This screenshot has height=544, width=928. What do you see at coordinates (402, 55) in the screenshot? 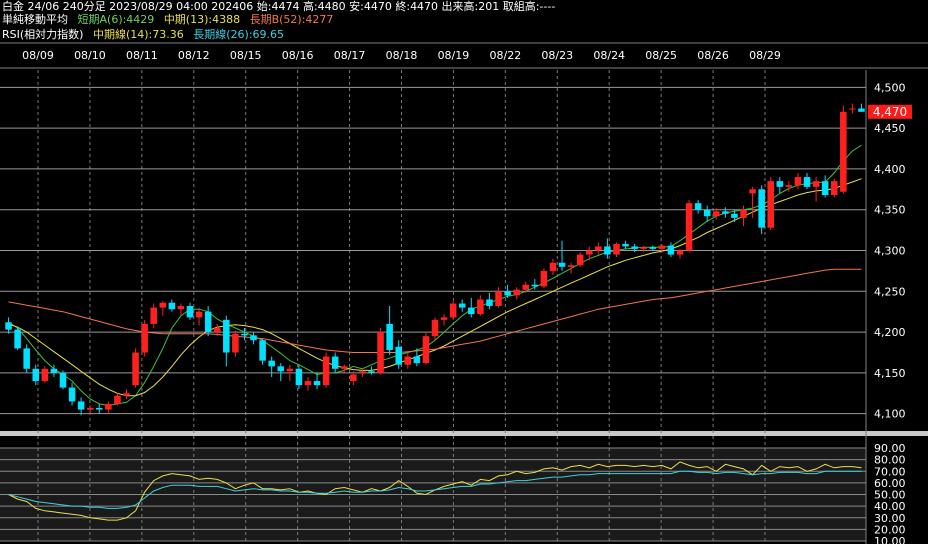
I see `date-label: 08/18` at bounding box center [402, 55].